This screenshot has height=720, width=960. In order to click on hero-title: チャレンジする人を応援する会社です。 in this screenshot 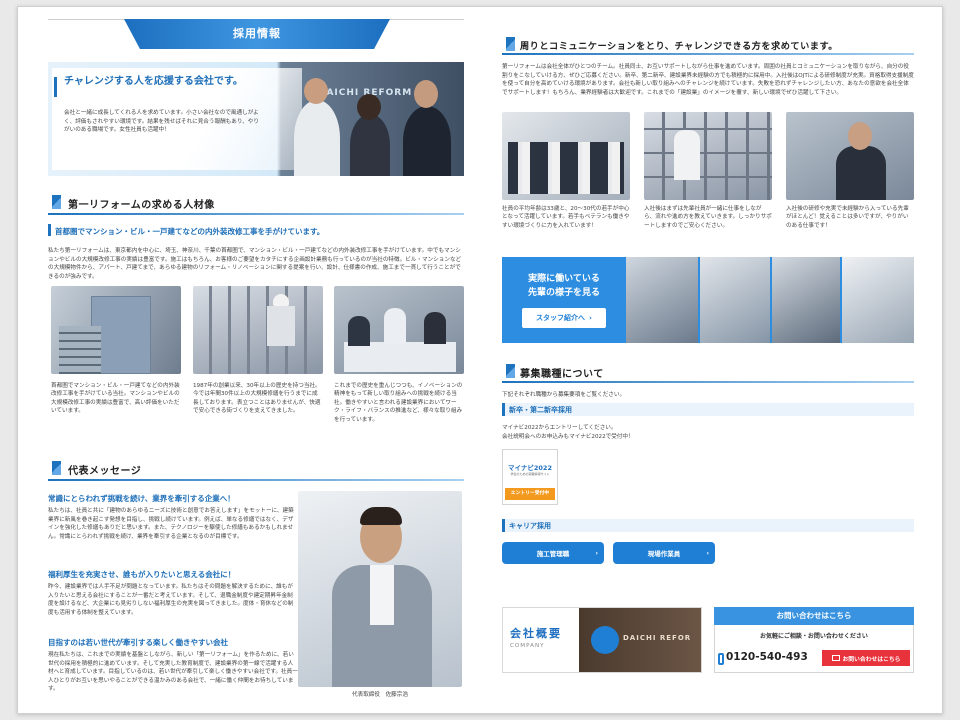, I will do `click(153, 81)`.